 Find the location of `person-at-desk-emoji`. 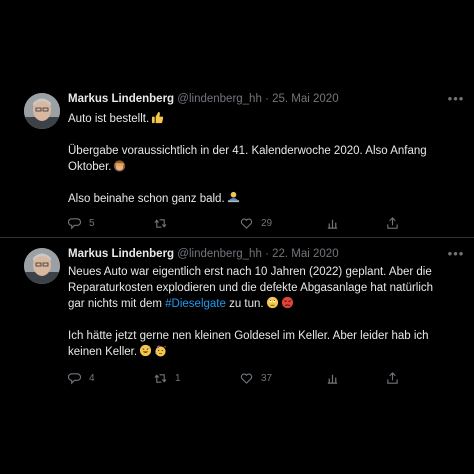

person-at-desk-emoji is located at coordinates (233, 197).